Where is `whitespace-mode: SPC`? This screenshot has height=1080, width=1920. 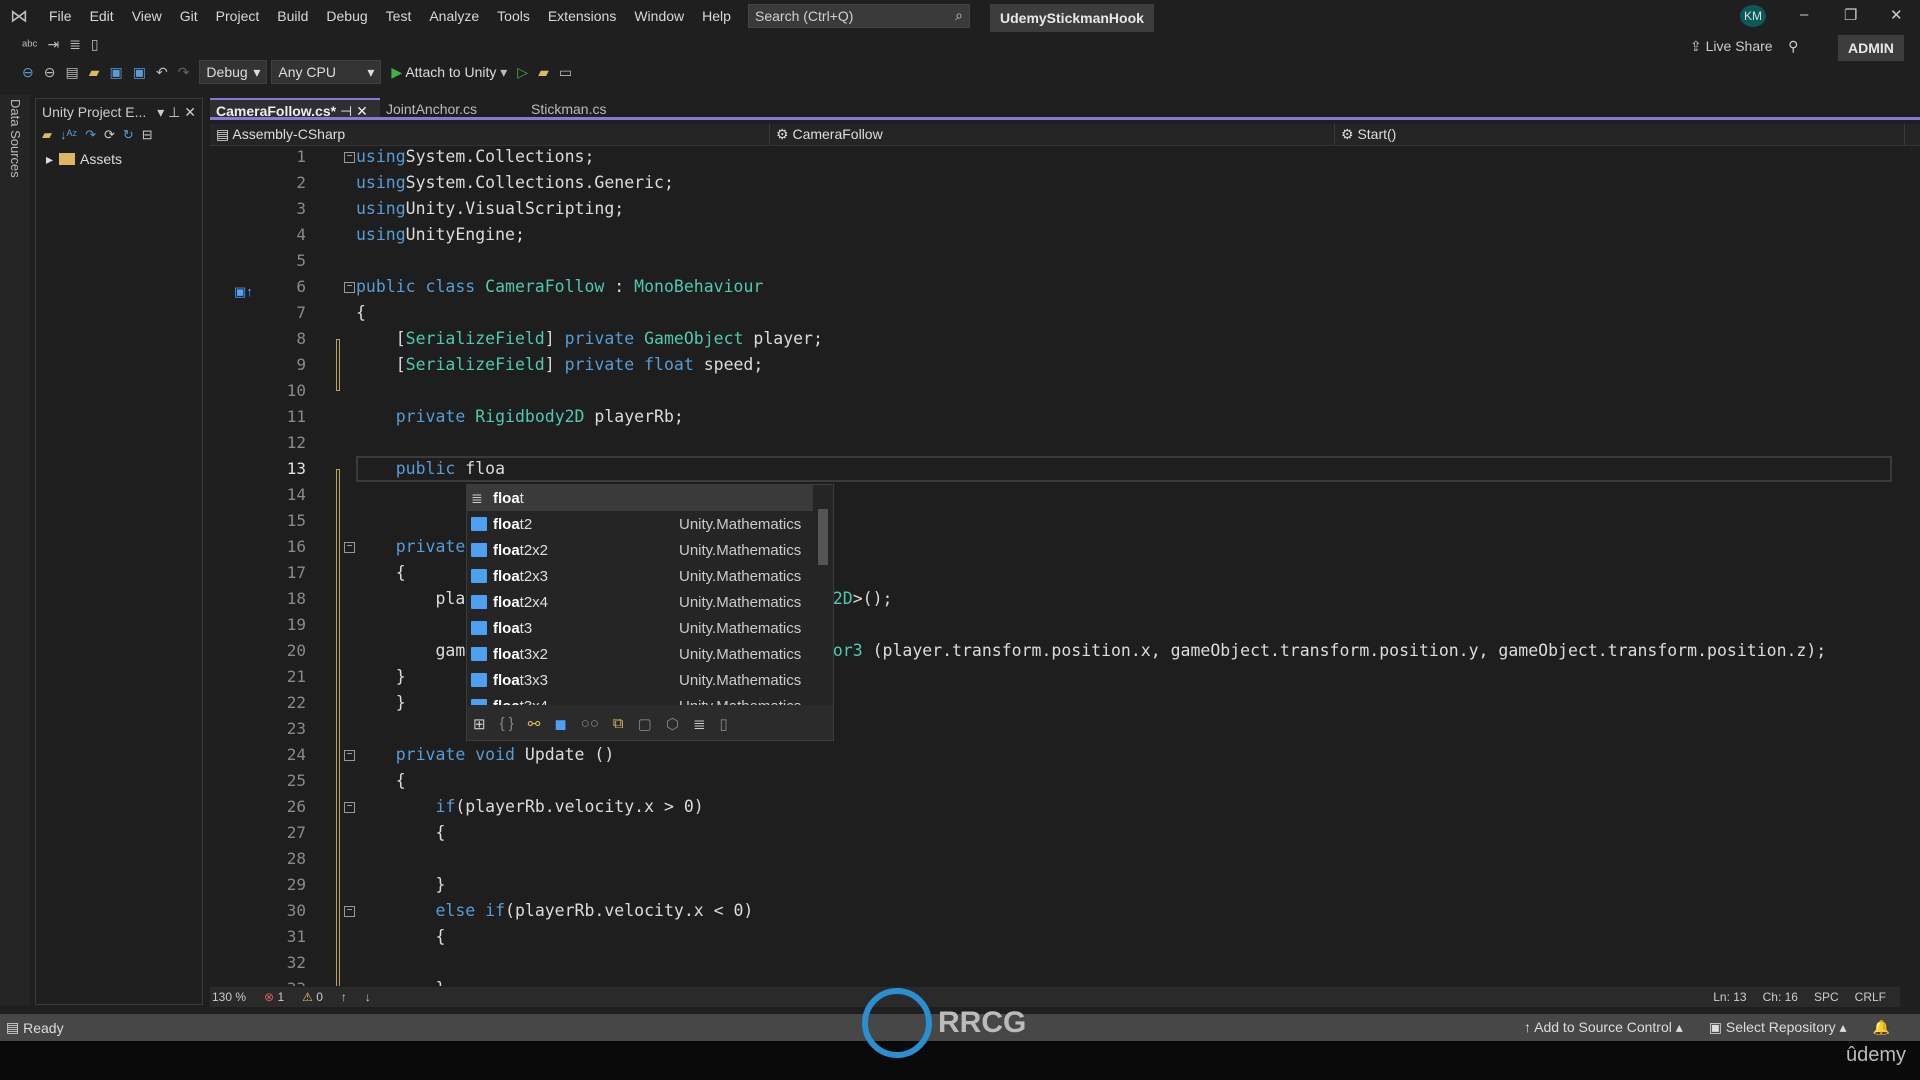 whitespace-mode: SPC is located at coordinates (1826, 997).